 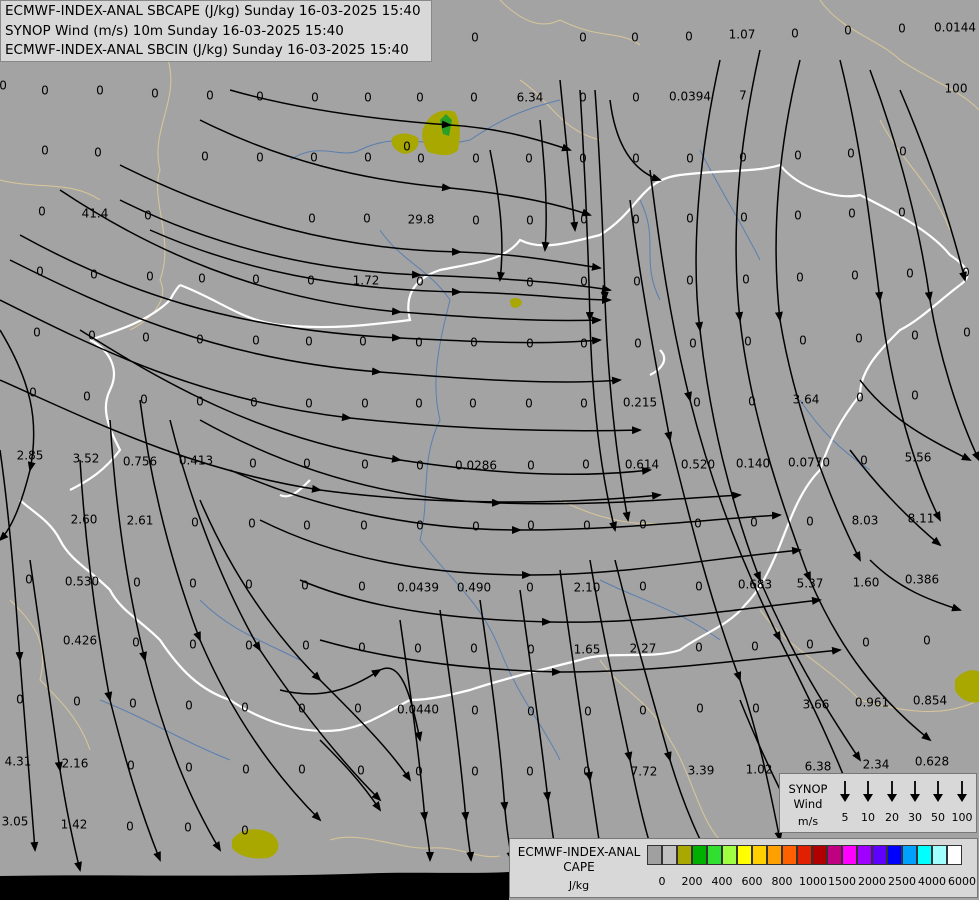 I want to click on sbcape-value-136: 0, so click(x=643, y=525).